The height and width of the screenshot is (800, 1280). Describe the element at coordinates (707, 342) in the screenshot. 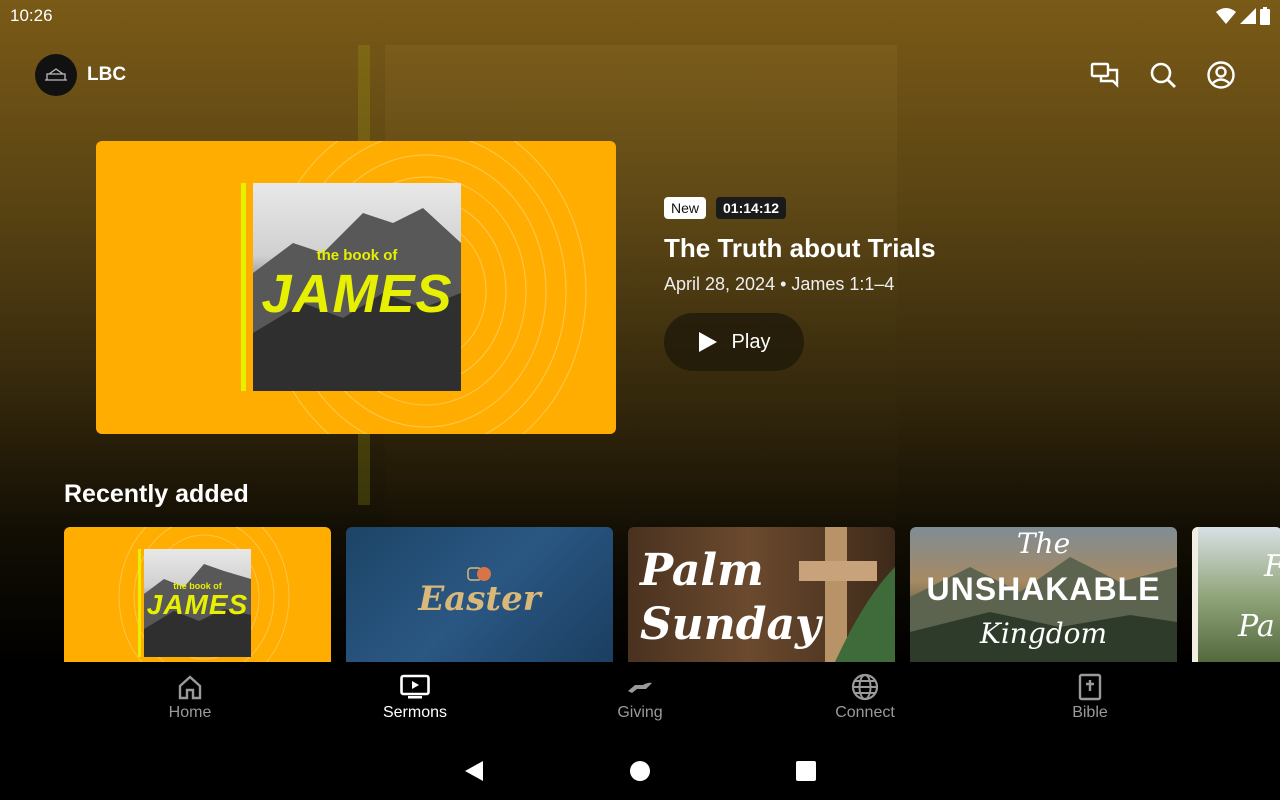

I see `play-icon` at that location.